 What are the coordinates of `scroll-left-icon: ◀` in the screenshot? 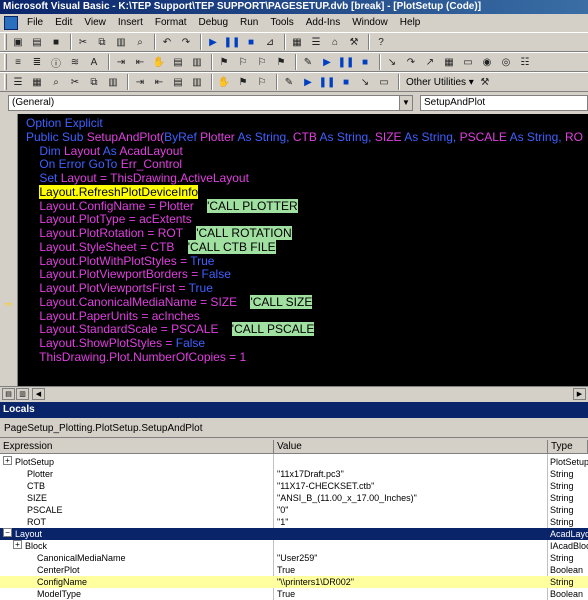 It's located at (38, 394).